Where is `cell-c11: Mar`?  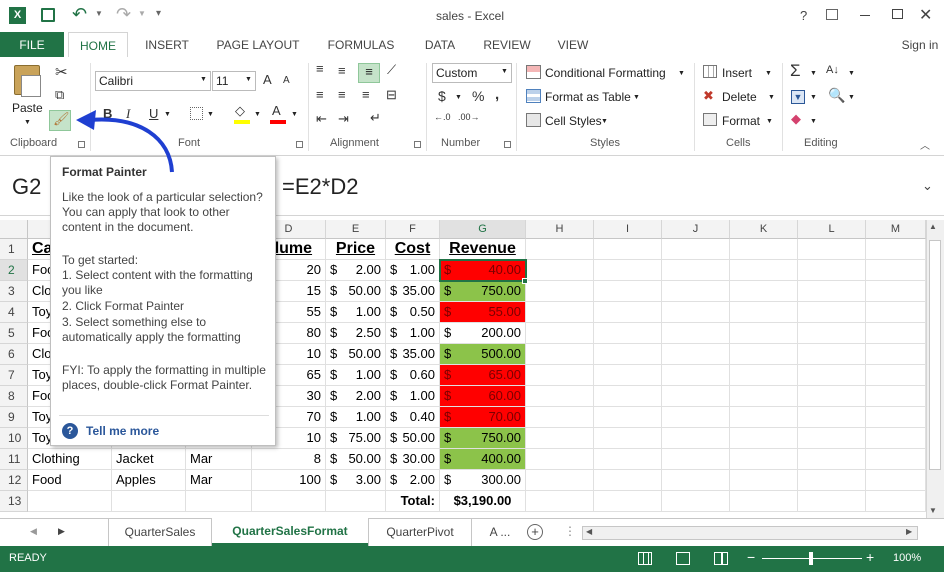 cell-c11: Mar is located at coordinates (219, 459).